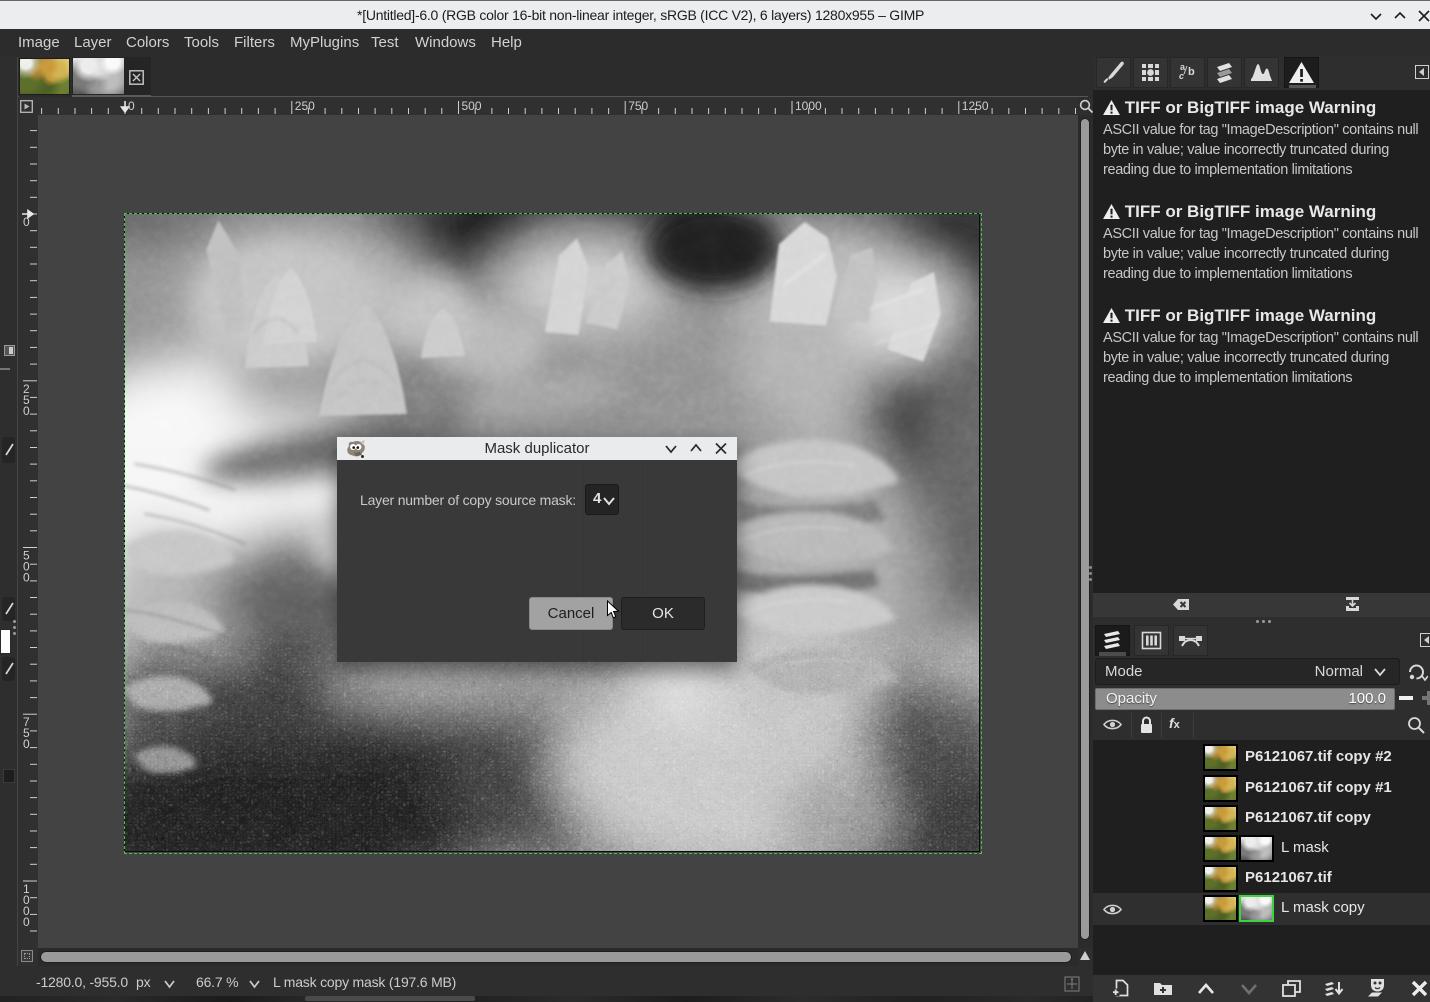 The height and width of the screenshot is (1002, 1430). I want to click on svg-text: b, so click(1191, 72).